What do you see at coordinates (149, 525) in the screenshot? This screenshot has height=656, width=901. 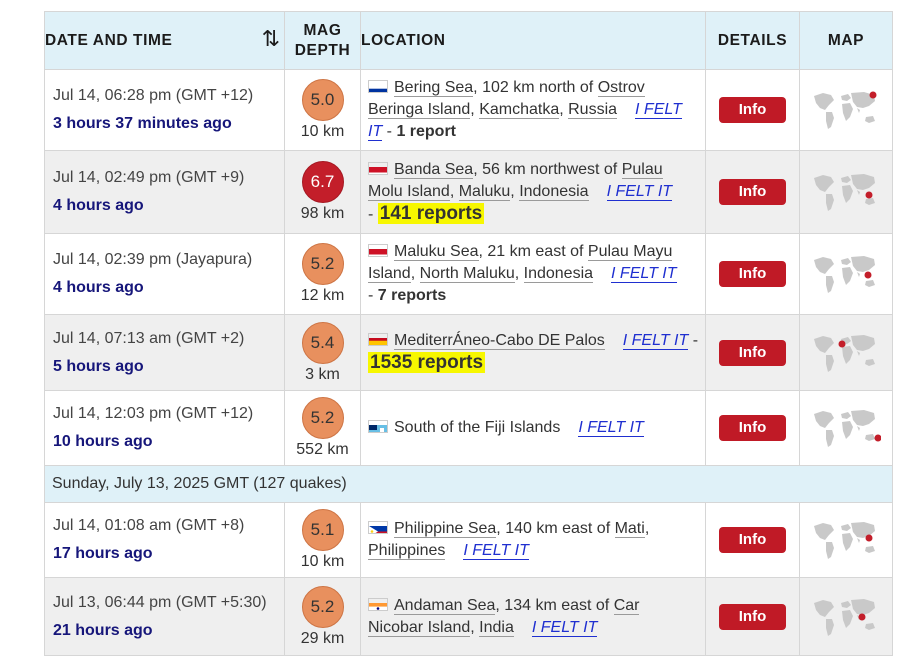 I see `quake-time: Jul 14, 01:08 am (GMT +8)` at bounding box center [149, 525].